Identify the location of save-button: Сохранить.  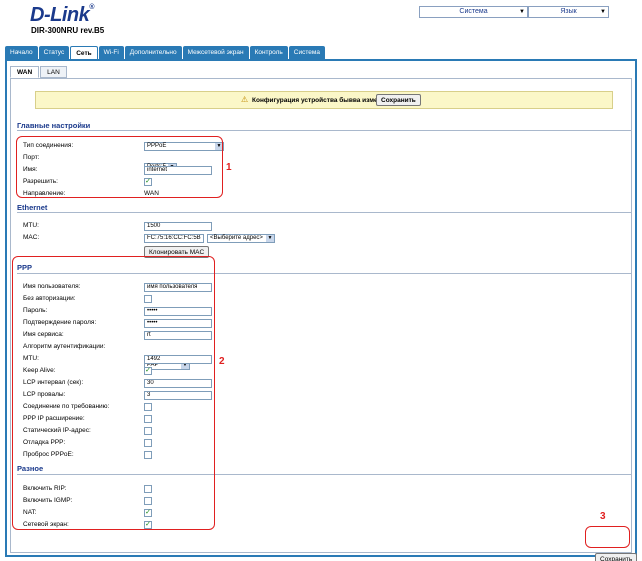
(616, 557).